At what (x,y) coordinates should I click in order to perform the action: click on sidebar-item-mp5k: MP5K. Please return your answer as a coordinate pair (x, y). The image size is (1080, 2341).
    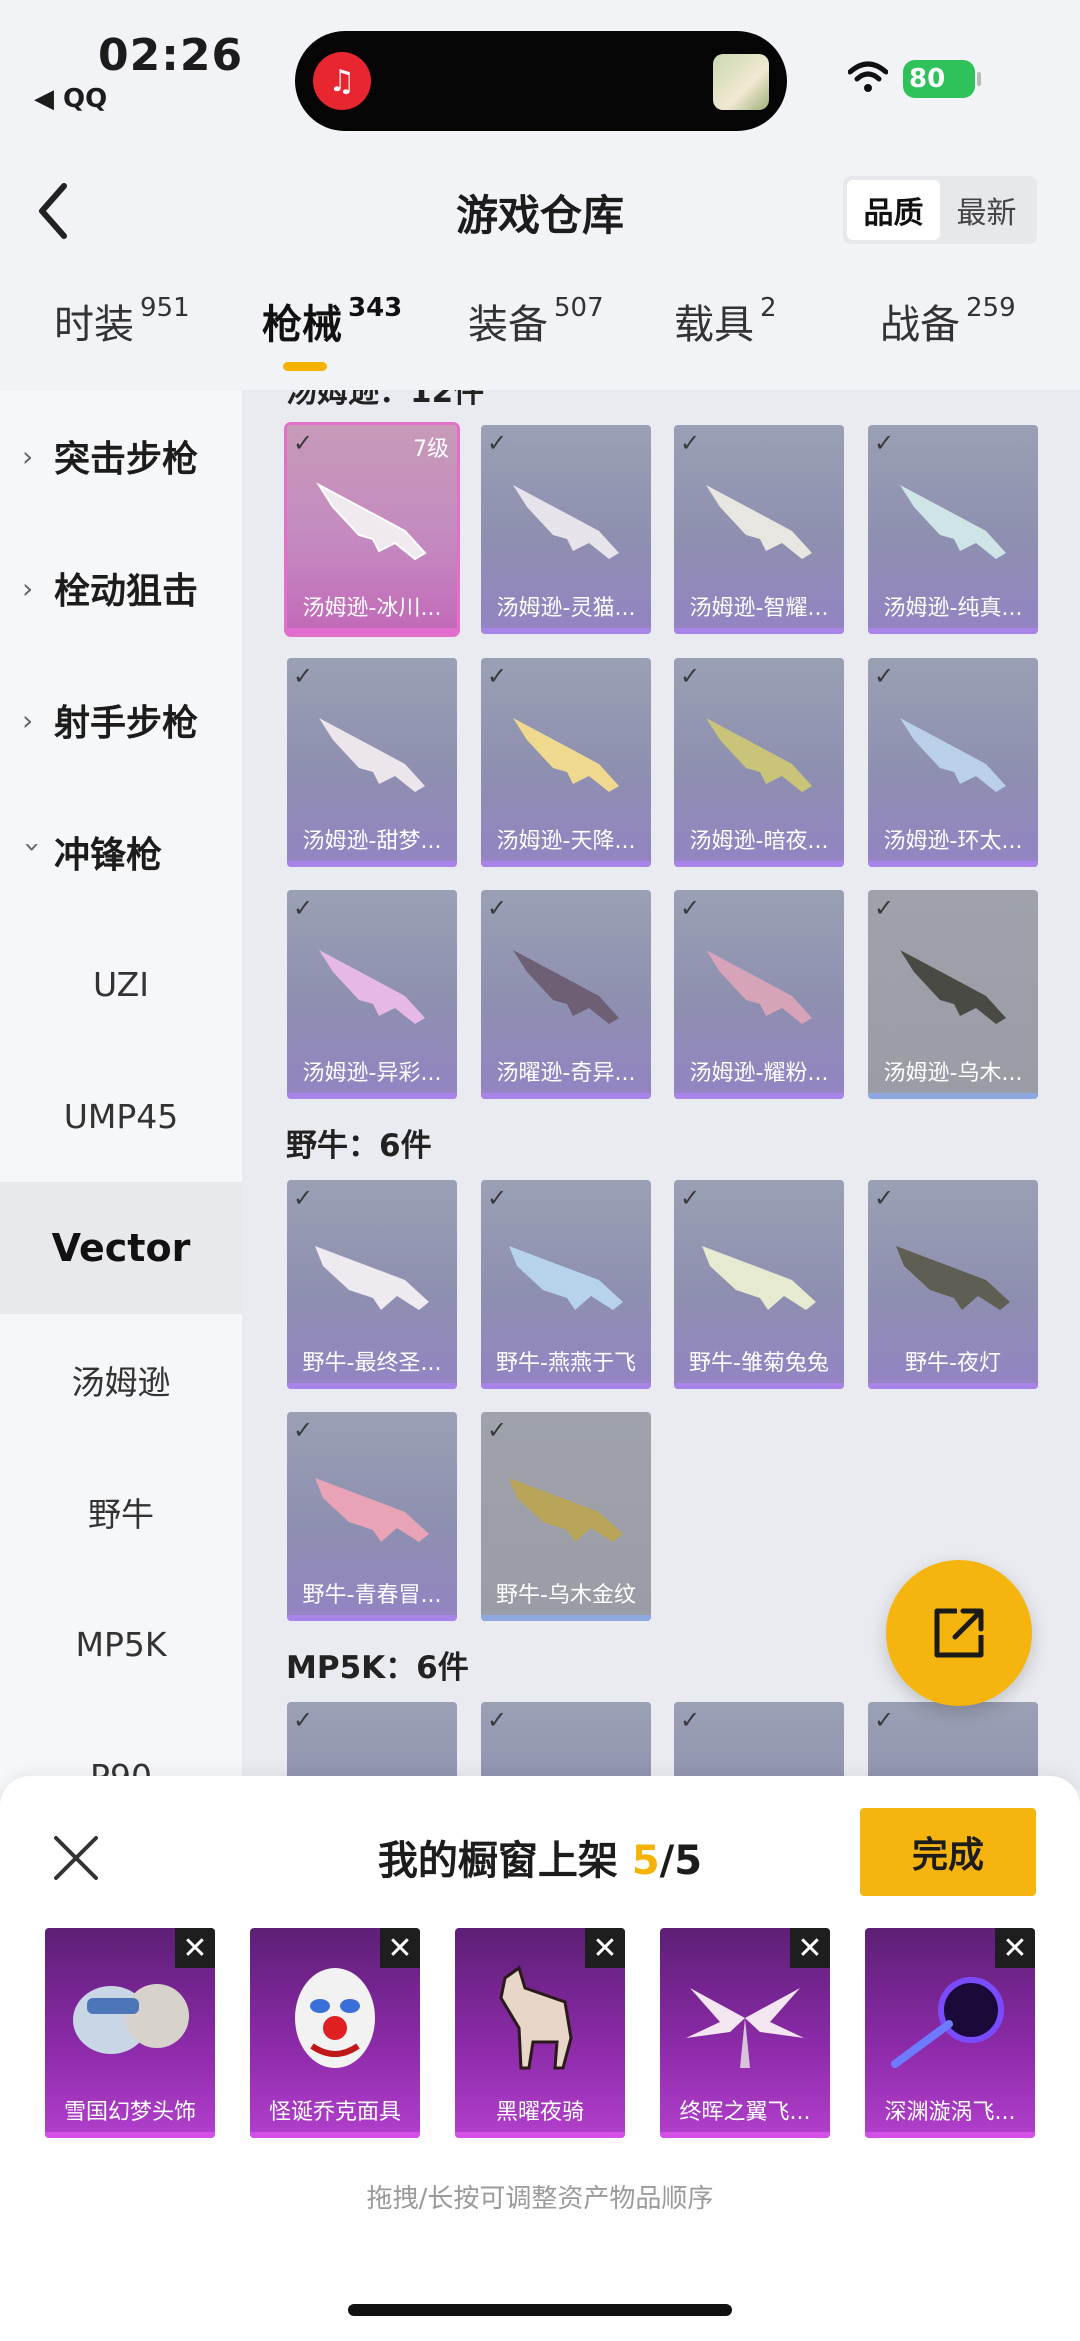
    Looking at the image, I should click on (121, 1644).